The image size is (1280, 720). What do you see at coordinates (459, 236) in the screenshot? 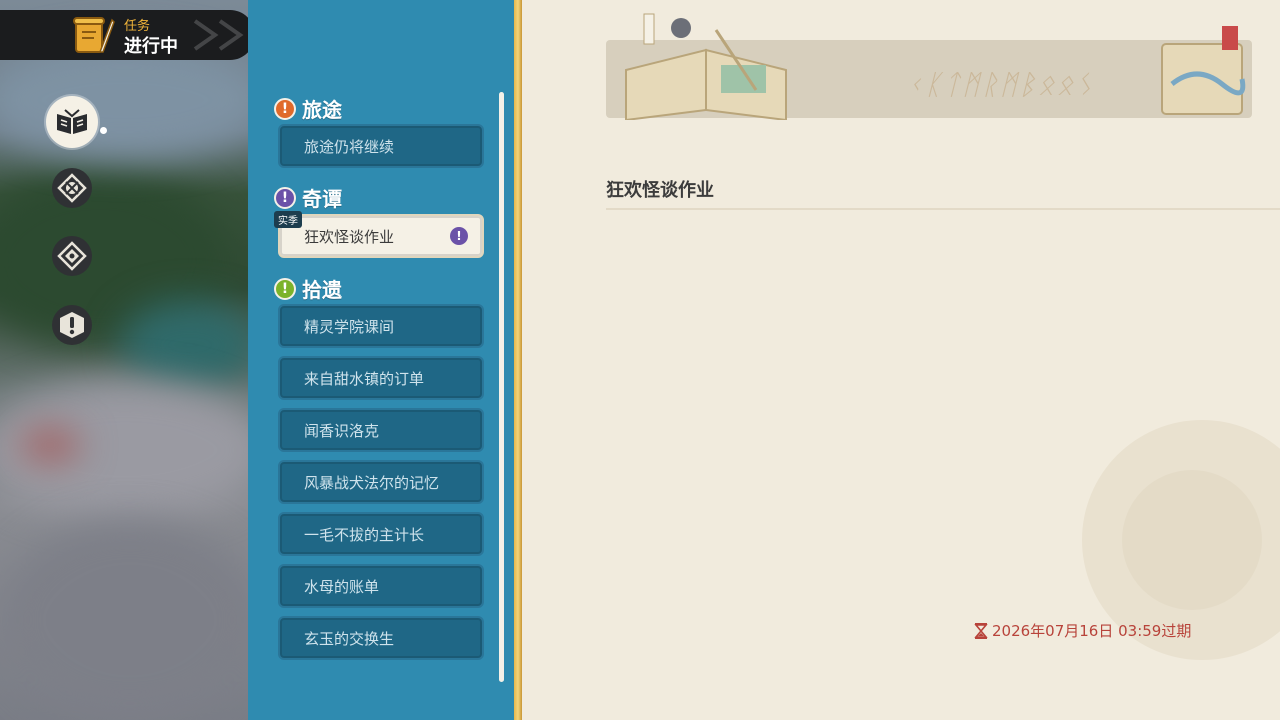
I see `wonder-quest-mark-icon: !` at bounding box center [459, 236].